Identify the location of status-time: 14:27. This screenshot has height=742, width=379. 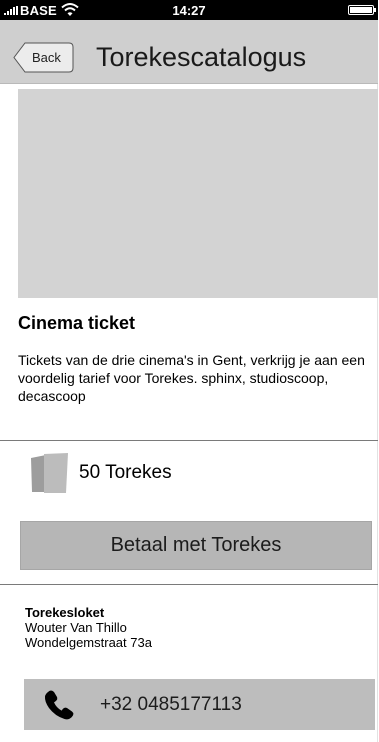
(189, 10).